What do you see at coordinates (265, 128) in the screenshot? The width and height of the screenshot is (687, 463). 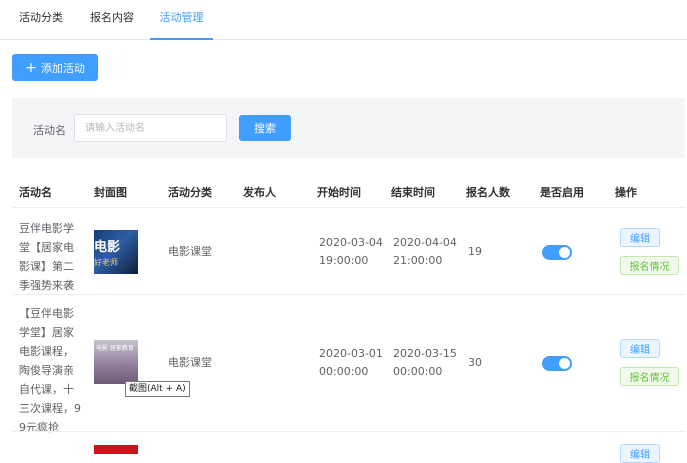 I see `search-button: 搜索` at bounding box center [265, 128].